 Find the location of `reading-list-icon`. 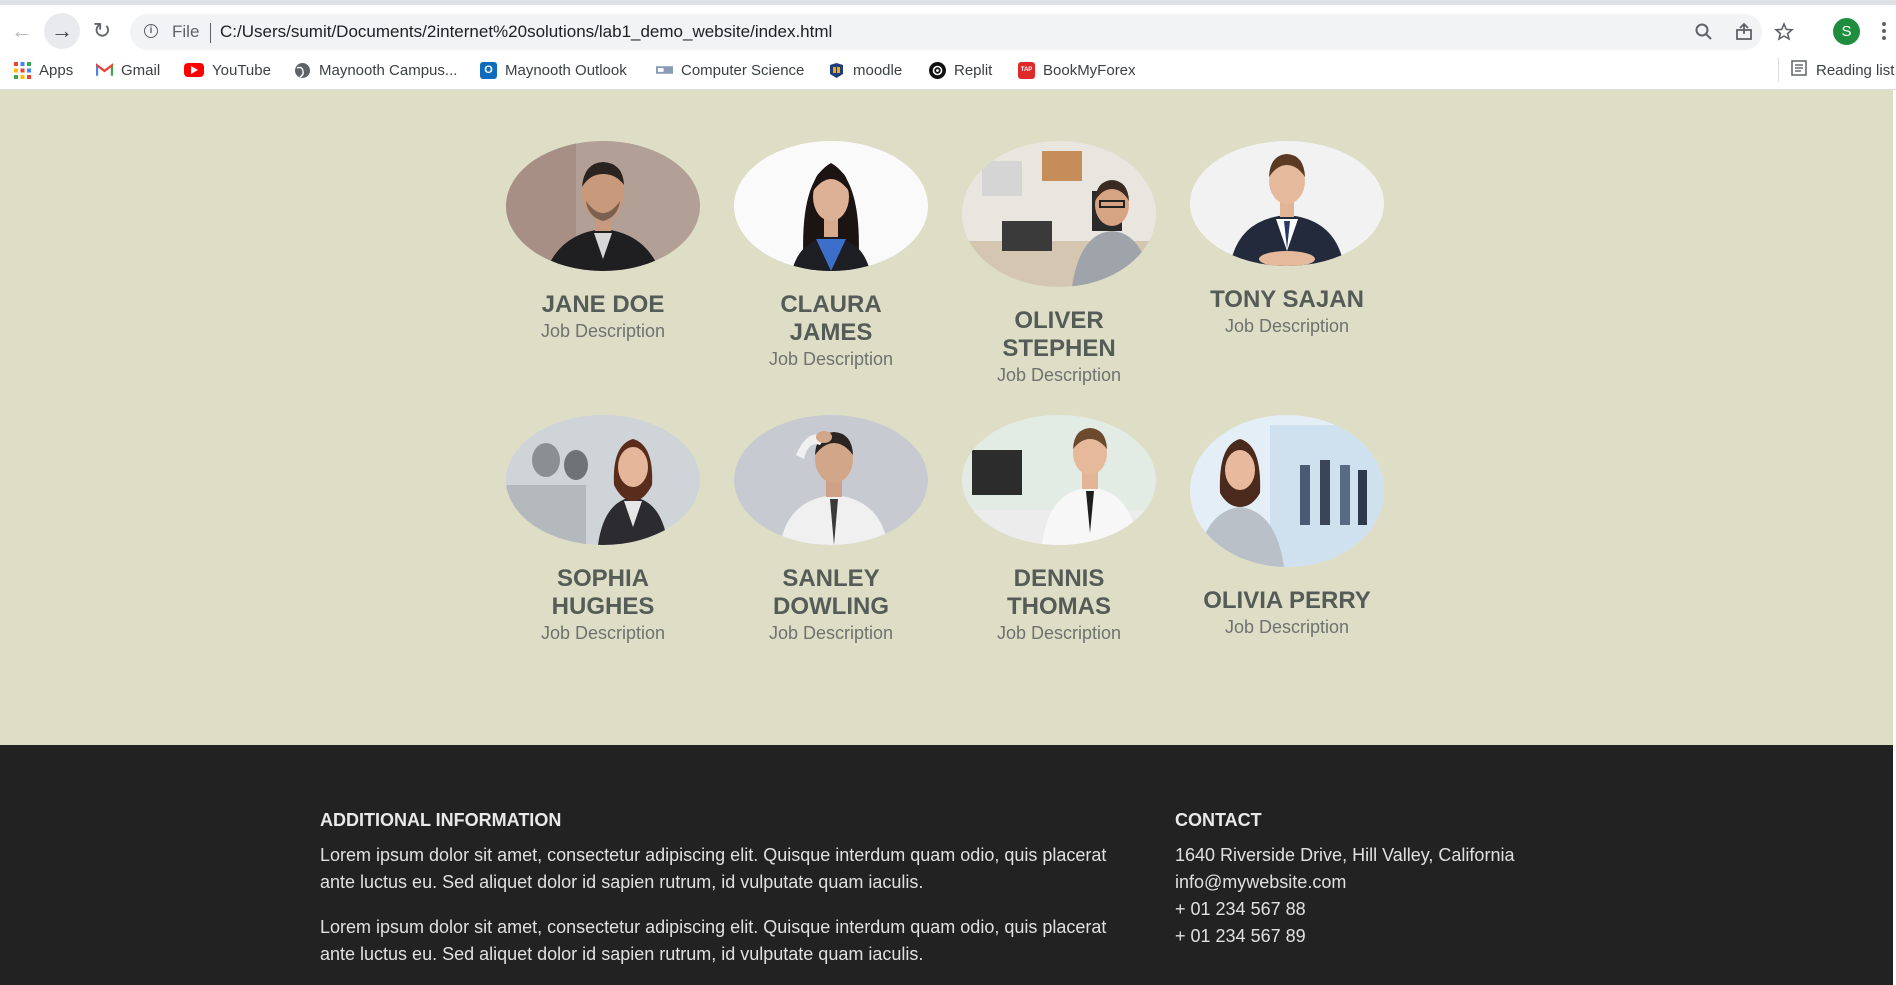

reading-list-icon is located at coordinates (1799, 70).